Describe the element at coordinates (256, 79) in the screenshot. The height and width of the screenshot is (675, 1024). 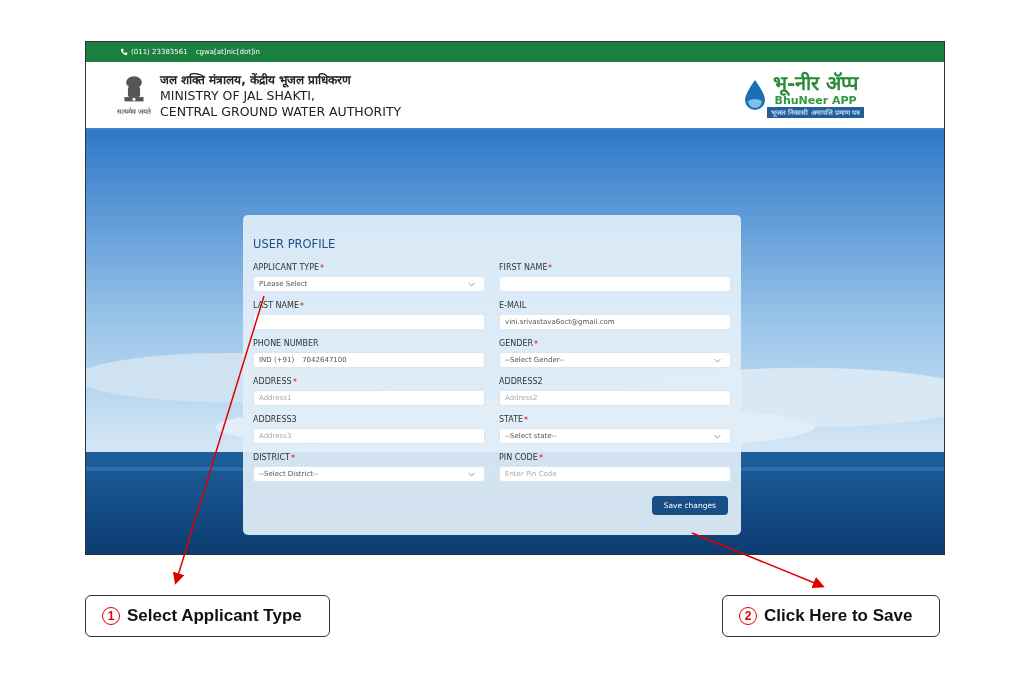
I see `ministry-hindi-title: जल शक्ति मंत्रालय, केंद्रीय भूजल प्राधिकरण` at that location.